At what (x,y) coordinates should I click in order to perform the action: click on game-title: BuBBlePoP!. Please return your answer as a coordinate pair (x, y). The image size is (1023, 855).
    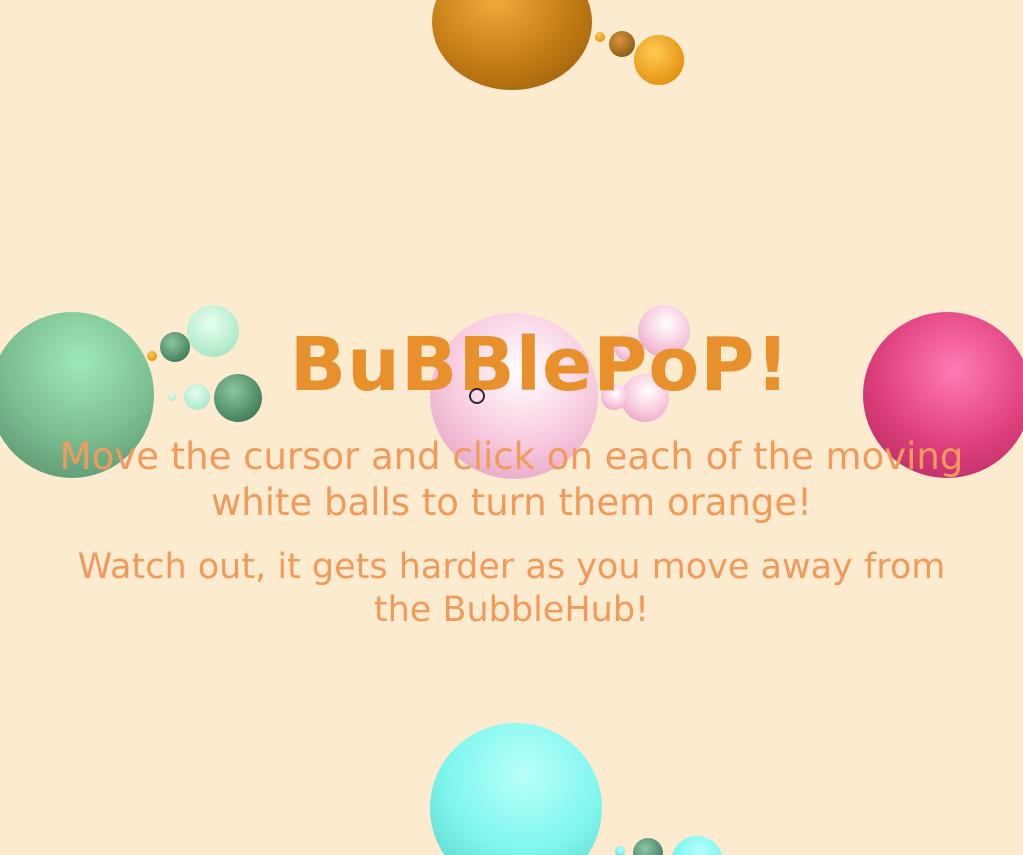
    Looking at the image, I should click on (540, 365).